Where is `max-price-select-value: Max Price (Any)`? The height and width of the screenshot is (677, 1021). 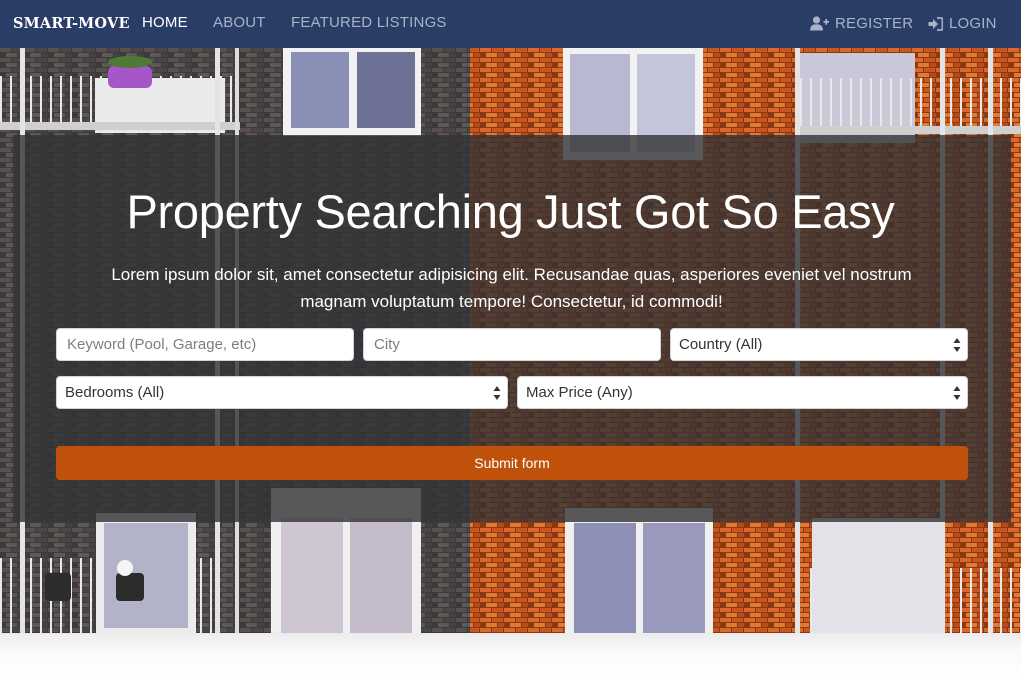
max-price-select-value: Max Price (Any) is located at coordinates (579, 392).